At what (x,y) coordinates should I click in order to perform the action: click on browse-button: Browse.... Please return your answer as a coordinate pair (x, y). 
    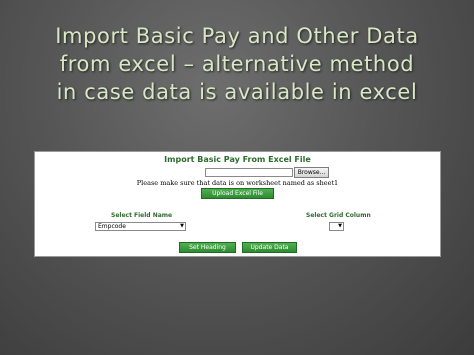
    Looking at the image, I should click on (311, 172).